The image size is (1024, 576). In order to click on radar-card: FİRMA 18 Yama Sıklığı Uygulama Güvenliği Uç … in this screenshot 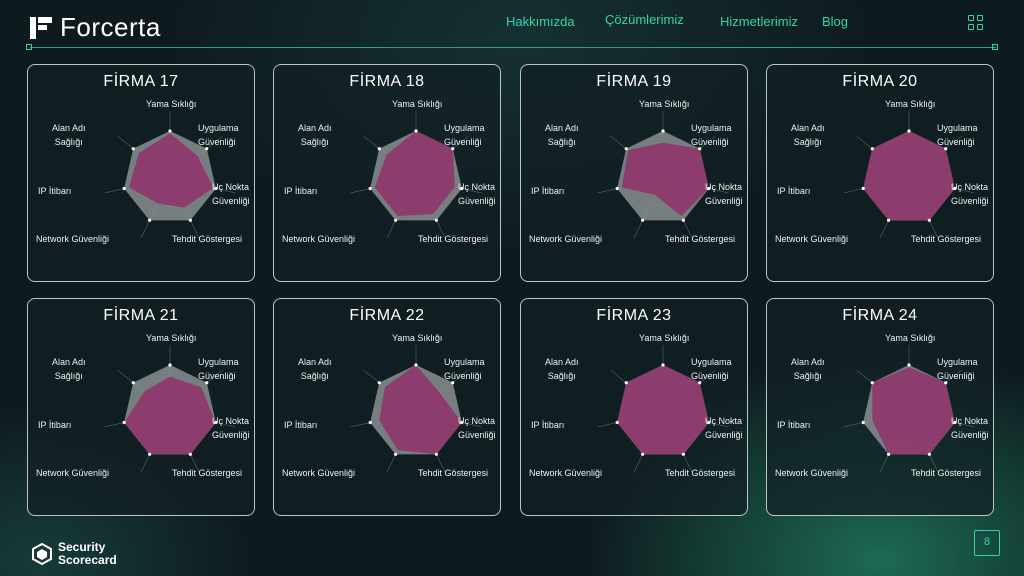, I will do `click(387, 173)`.